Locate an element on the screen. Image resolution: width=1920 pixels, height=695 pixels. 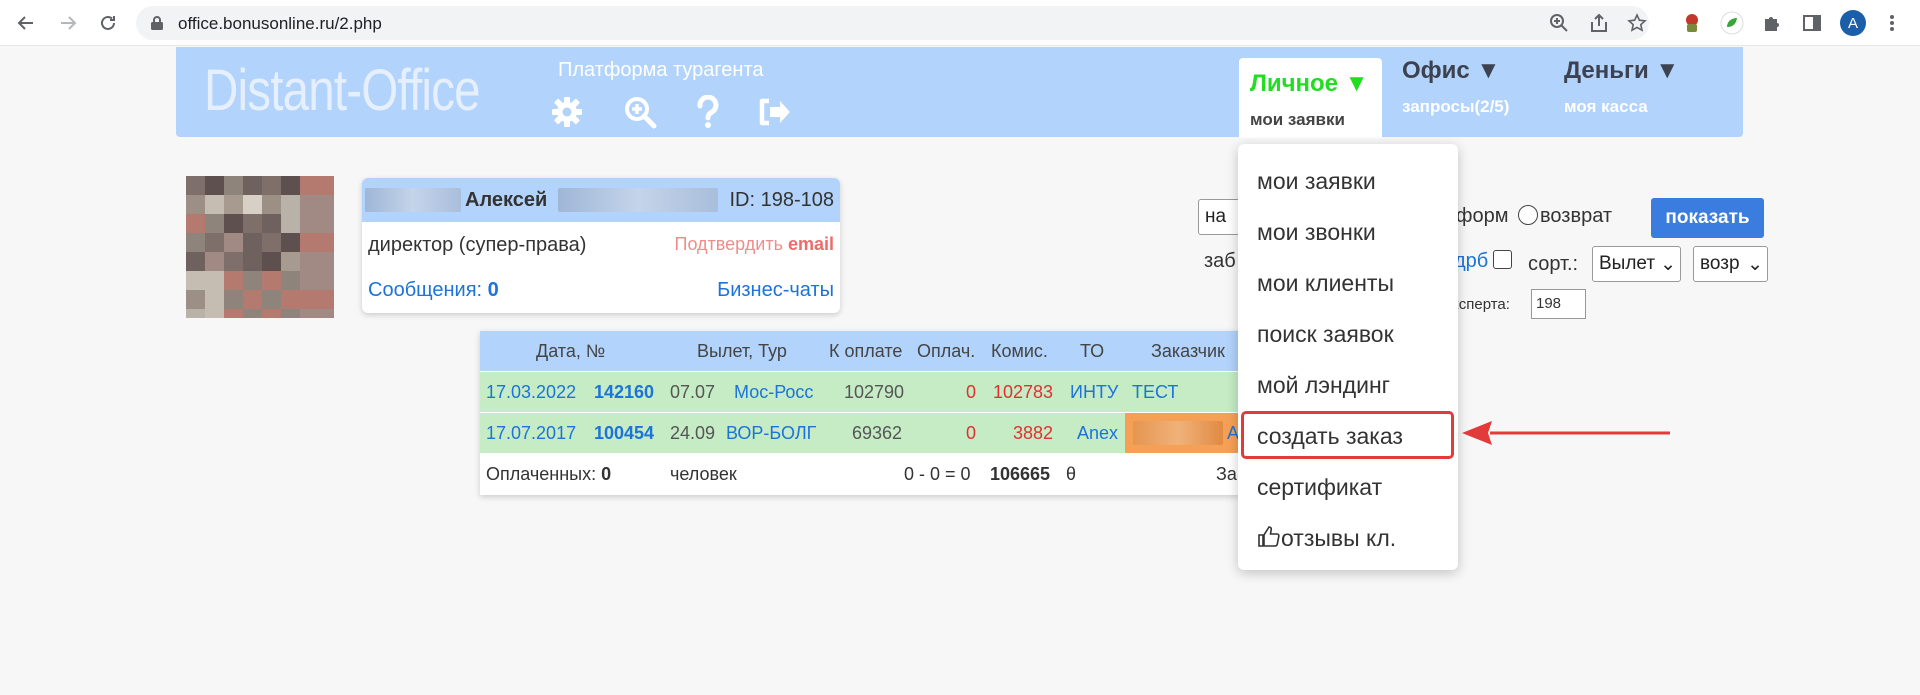
order-select: возр ⌄ is located at coordinates (1730, 264).